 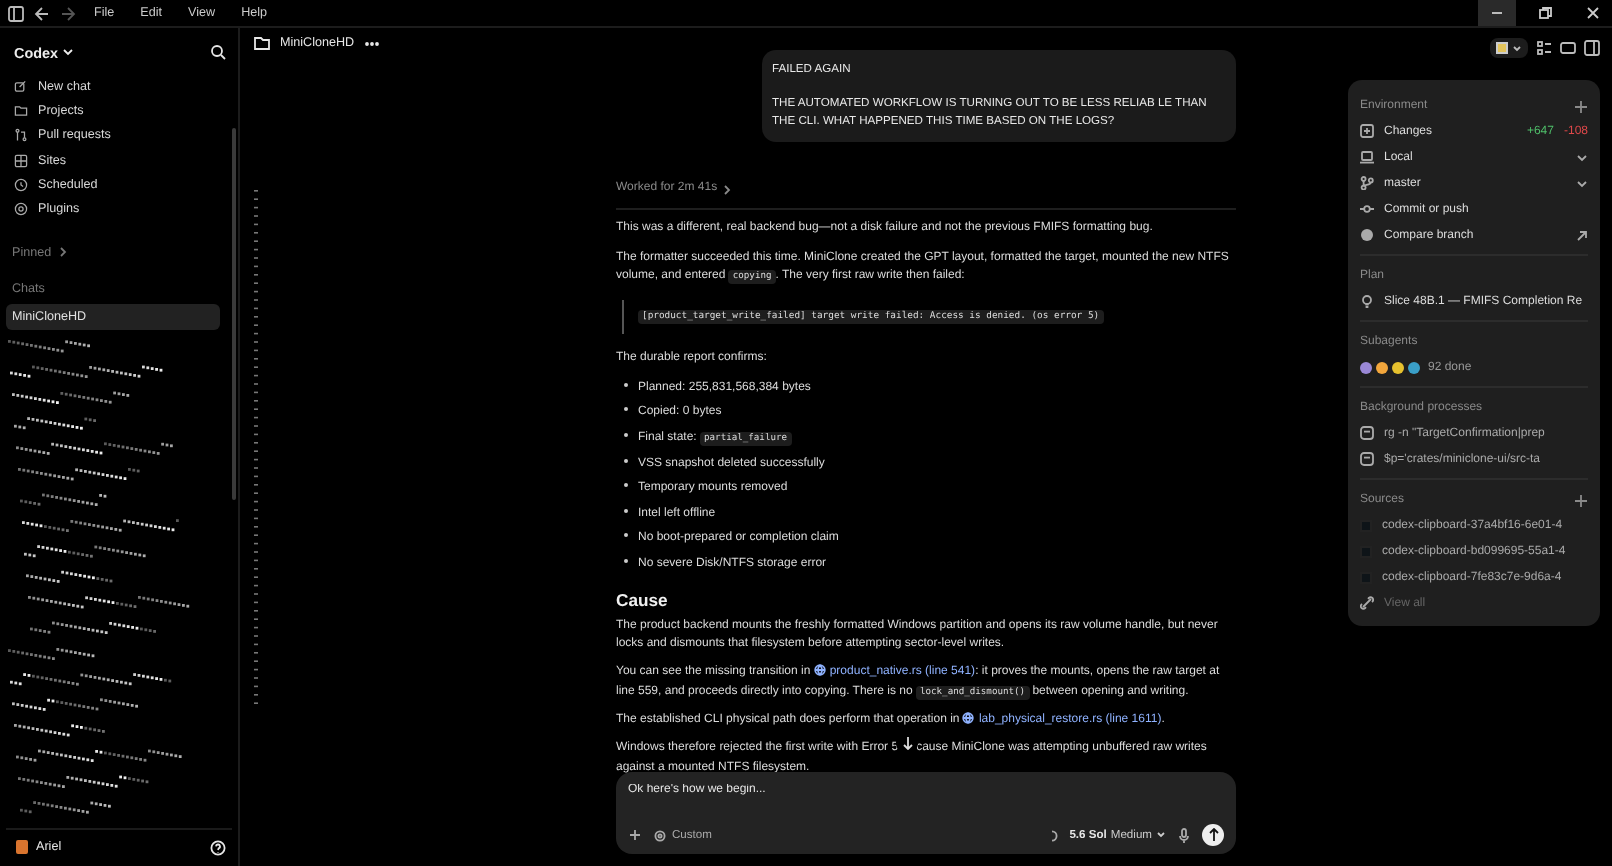 What do you see at coordinates (1367, 157) in the screenshot?
I see `laptop-icon` at bounding box center [1367, 157].